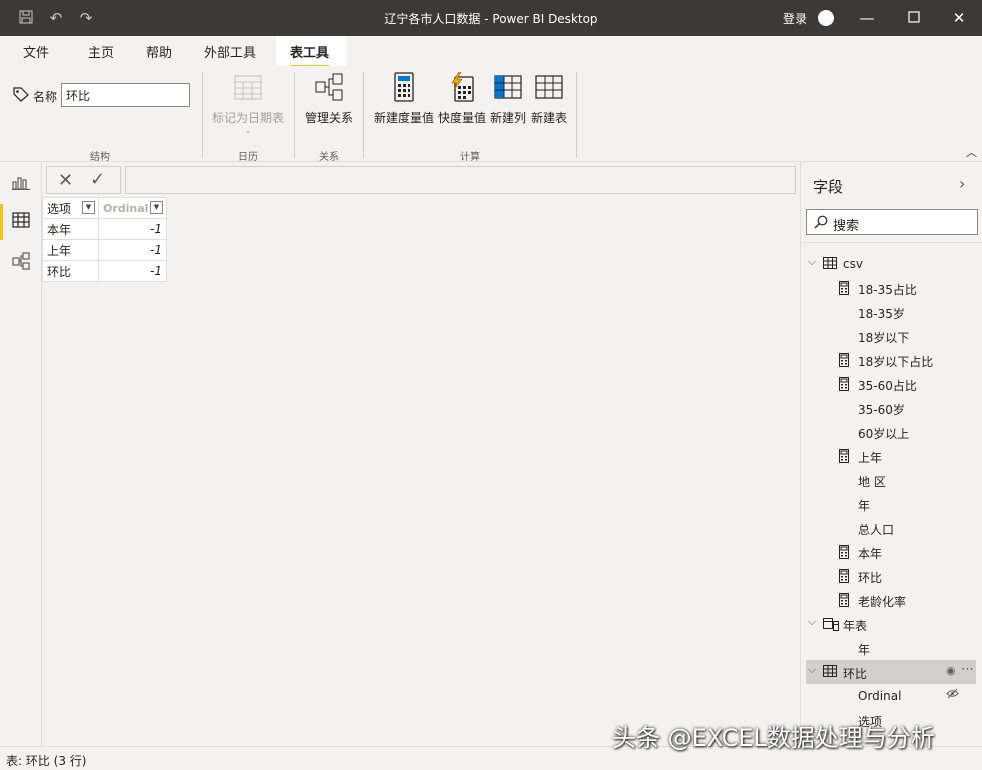 The image size is (982, 770). I want to click on field-item: 本年, so click(891, 552).